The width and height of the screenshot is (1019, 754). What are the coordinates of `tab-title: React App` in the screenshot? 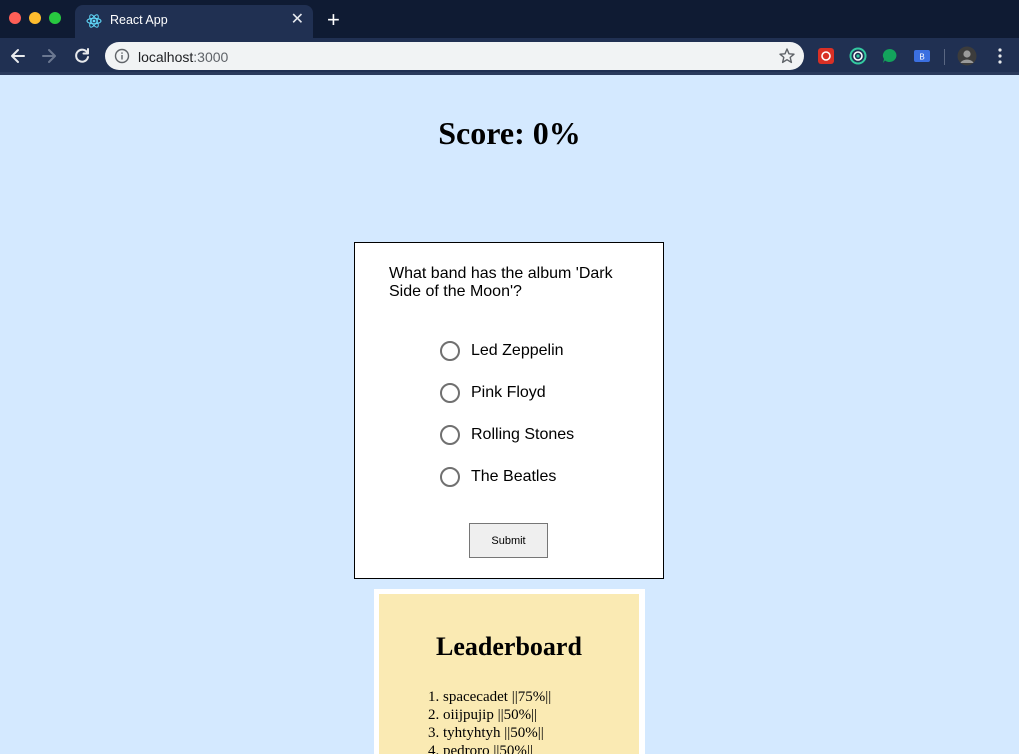 It's located at (139, 20).